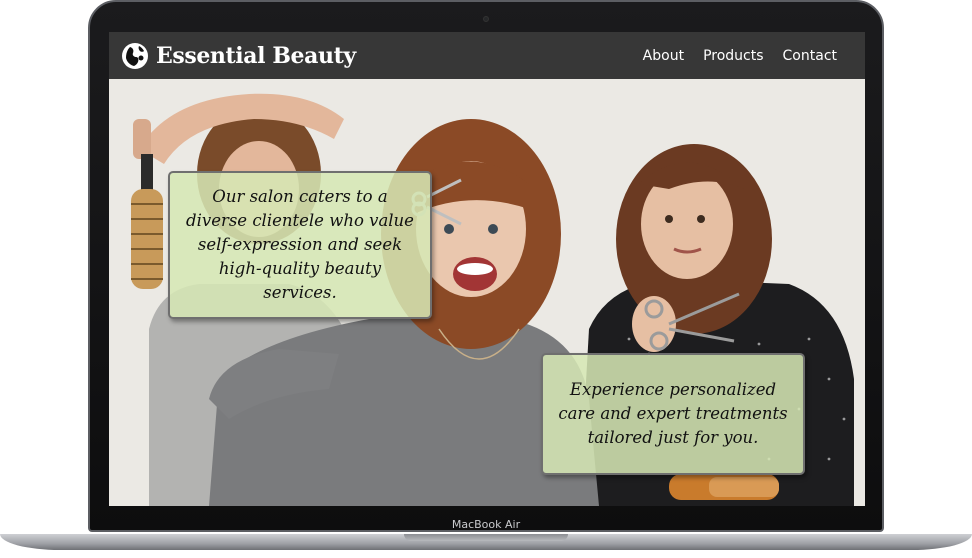 The height and width of the screenshot is (558, 972). What do you see at coordinates (486, 19) in the screenshot?
I see `webcam` at bounding box center [486, 19].